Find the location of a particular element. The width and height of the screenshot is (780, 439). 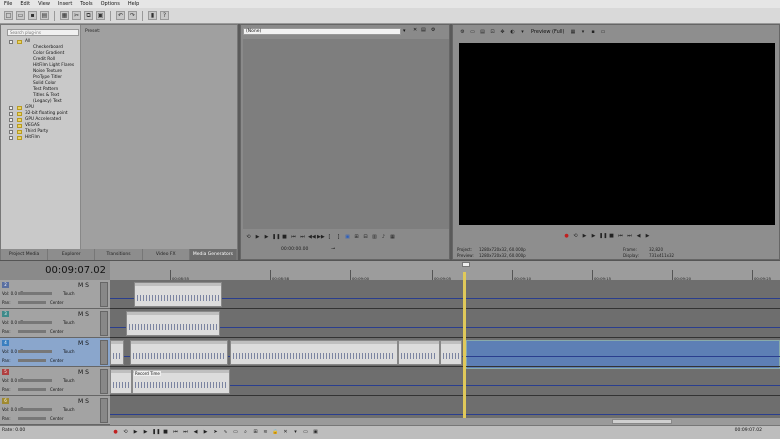

cut-icon: ✂ is located at coordinates (76, 15).